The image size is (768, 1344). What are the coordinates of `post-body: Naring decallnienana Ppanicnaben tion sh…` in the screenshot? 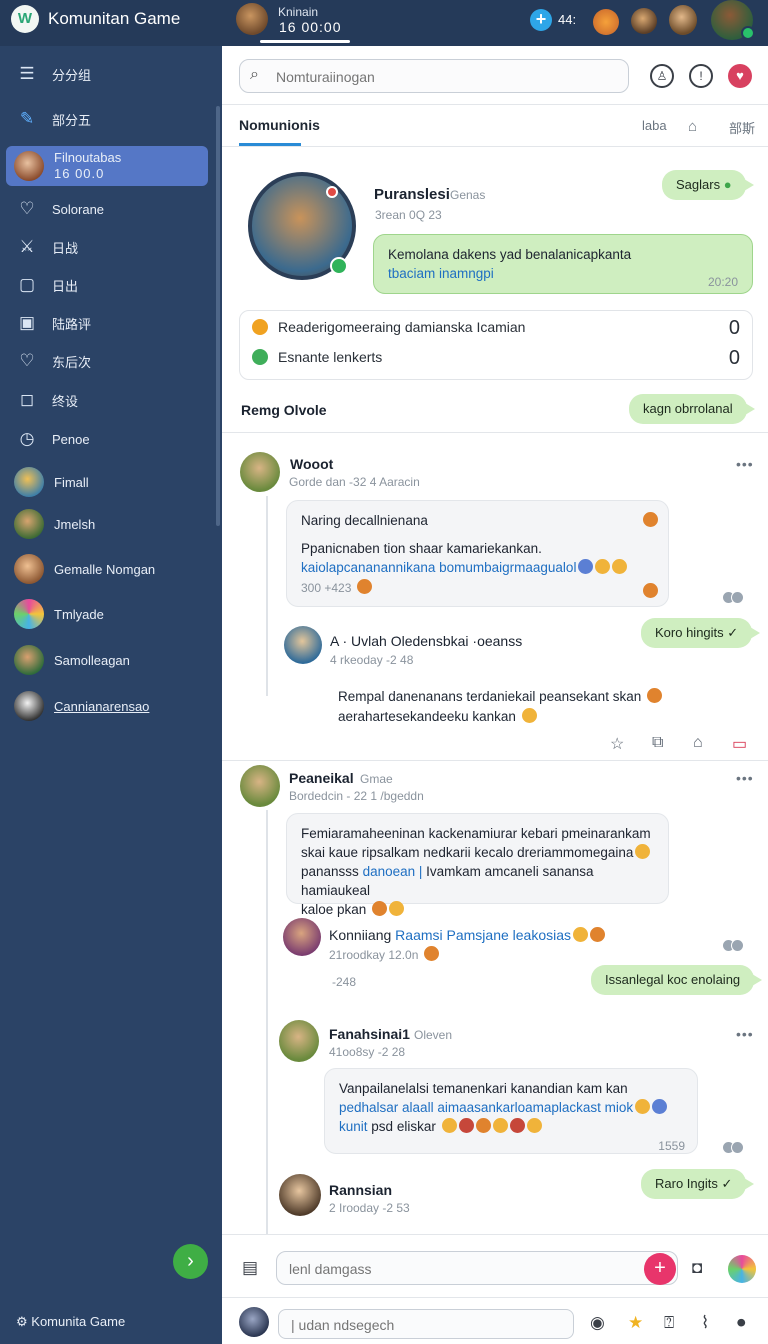 It's located at (477, 553).